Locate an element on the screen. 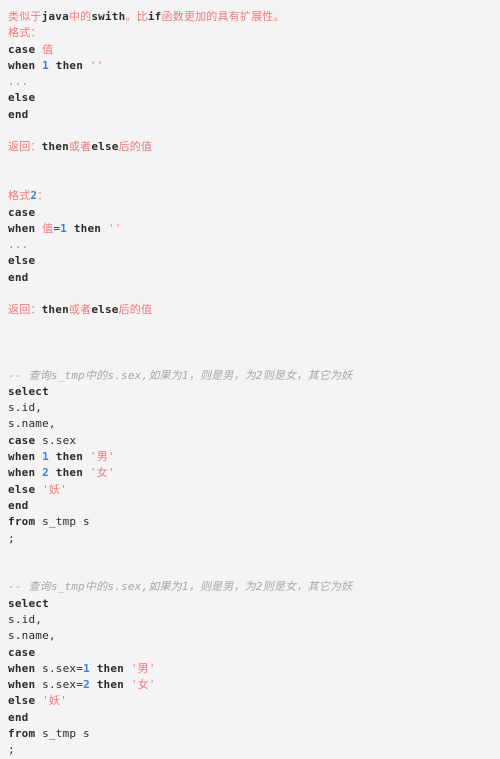  then-2-string: '女' is located at coordinates (143, 685).